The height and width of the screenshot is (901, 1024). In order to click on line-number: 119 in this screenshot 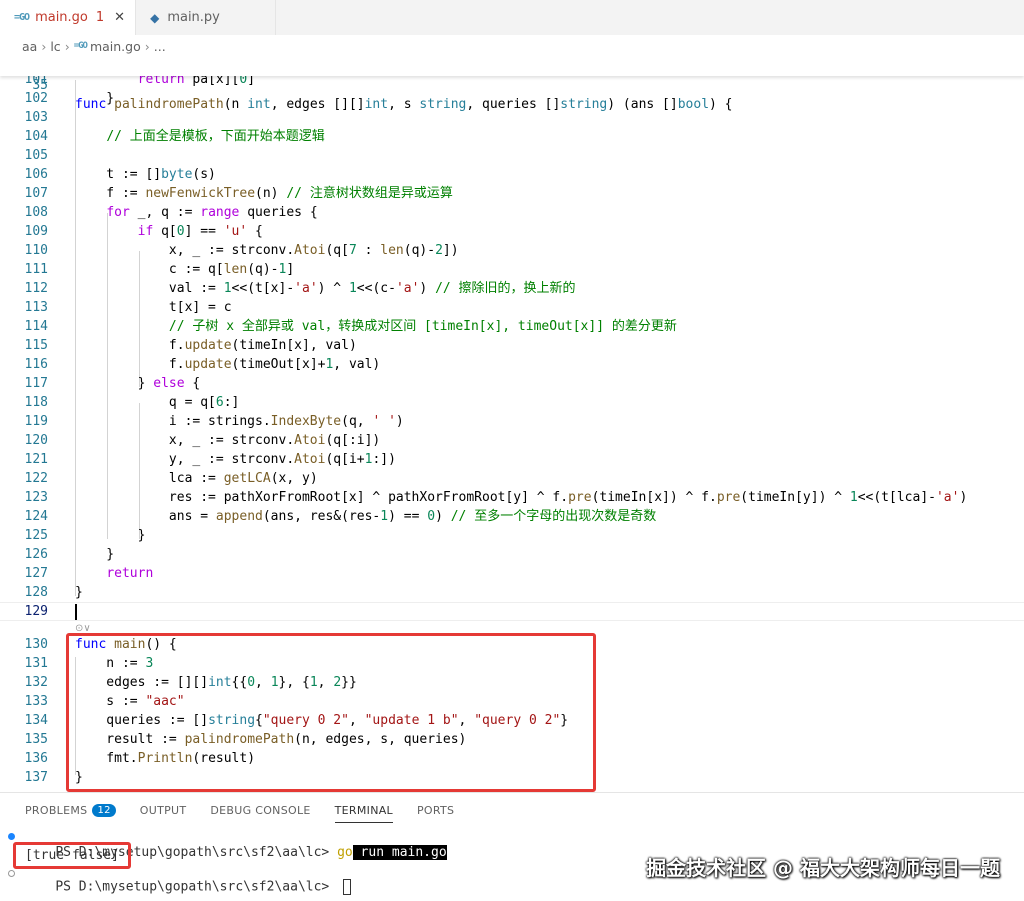, I will do `click(36, 421)`.